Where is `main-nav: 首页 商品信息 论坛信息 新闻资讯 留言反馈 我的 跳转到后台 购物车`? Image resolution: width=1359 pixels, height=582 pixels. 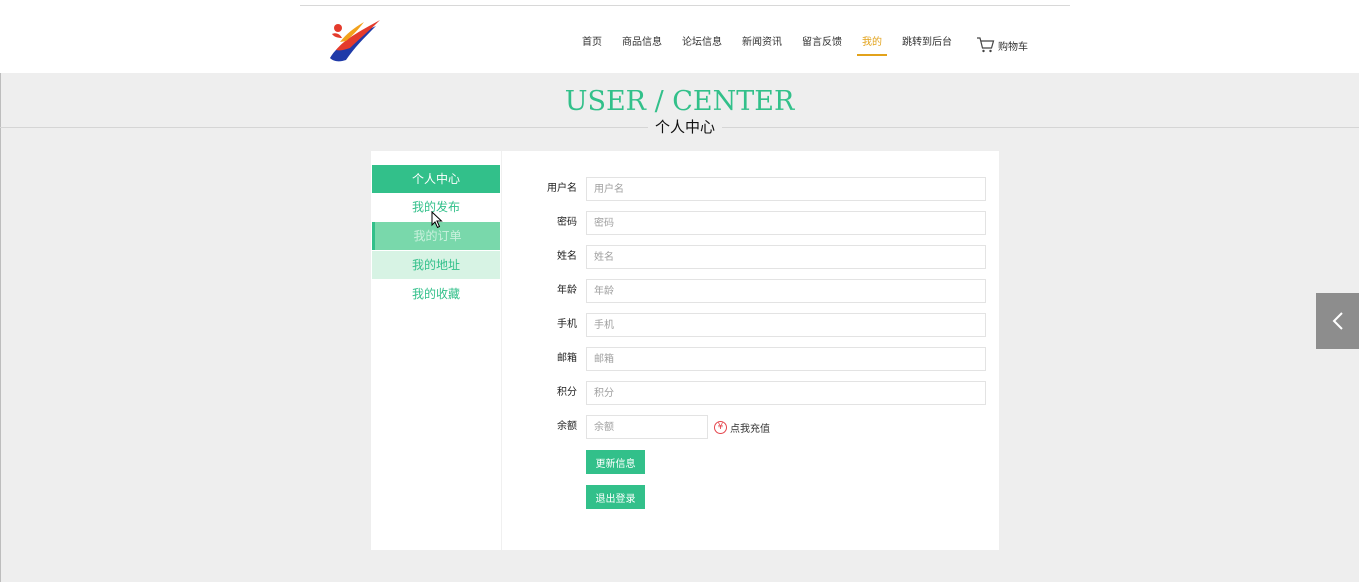 main-nav: 首页 商品信息 论坛信息 新闻资讯 留言反馈 我的 跳转到后台 购物车 is located at coordinates (800, 45).